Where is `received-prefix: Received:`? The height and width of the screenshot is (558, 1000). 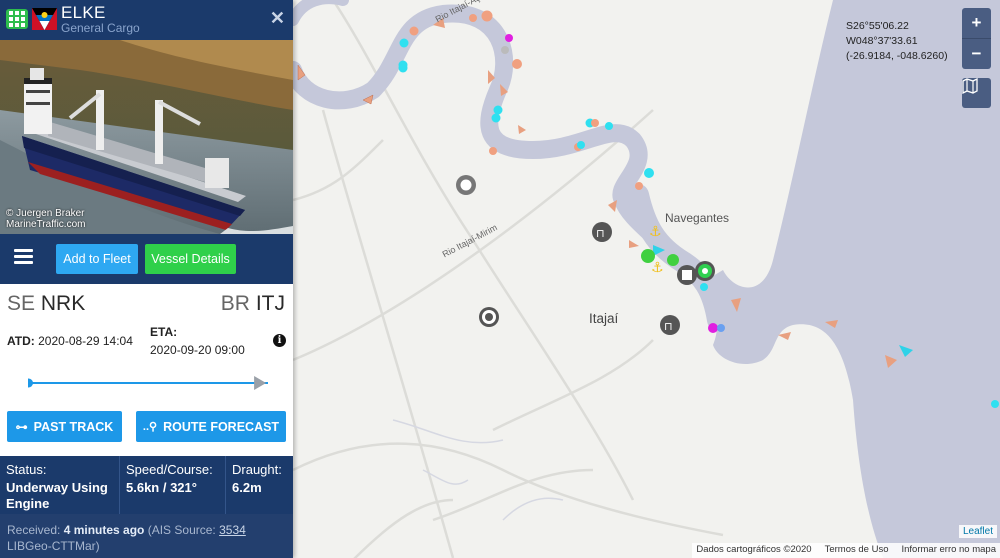
received-prefix: Received: is located at coordinates (35, 530).